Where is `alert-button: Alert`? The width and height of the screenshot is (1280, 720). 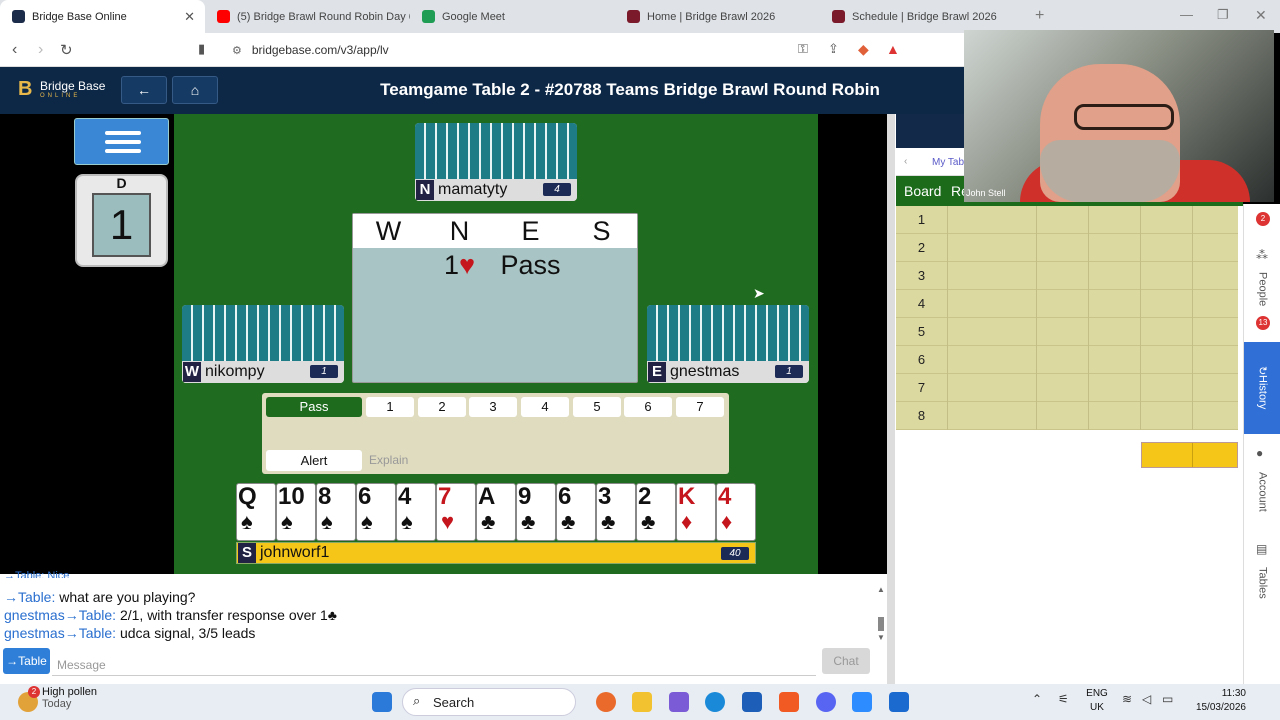
alert-button: Alert is located at coordinates (314, 460).